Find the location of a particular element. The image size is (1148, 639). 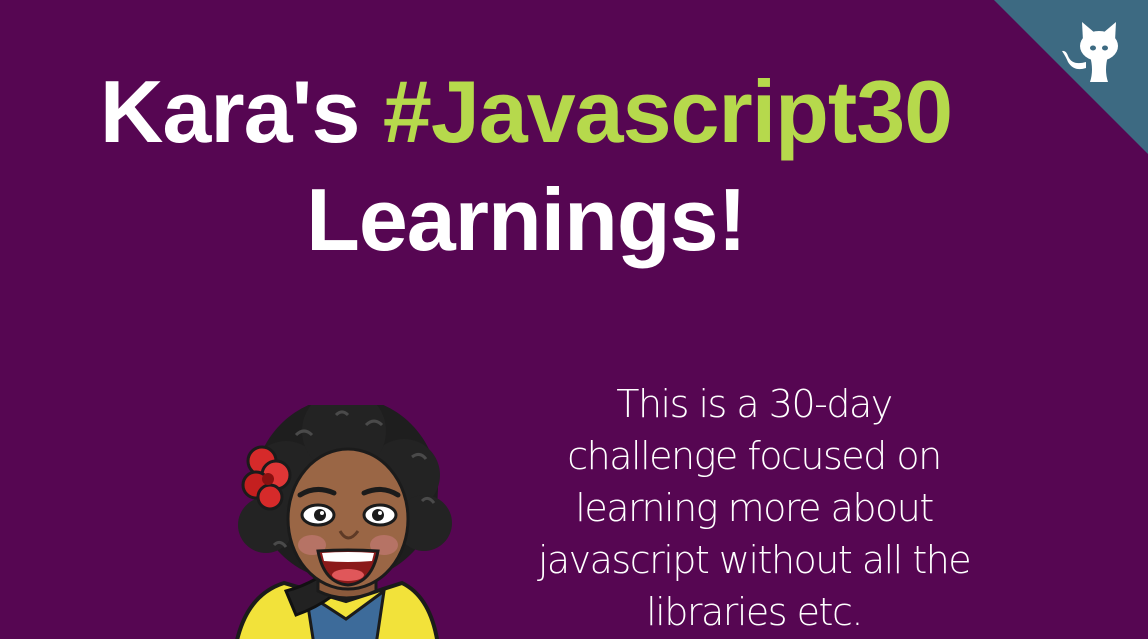

title-hashtag: #Javascript30 is located at coordinates (667, 111).